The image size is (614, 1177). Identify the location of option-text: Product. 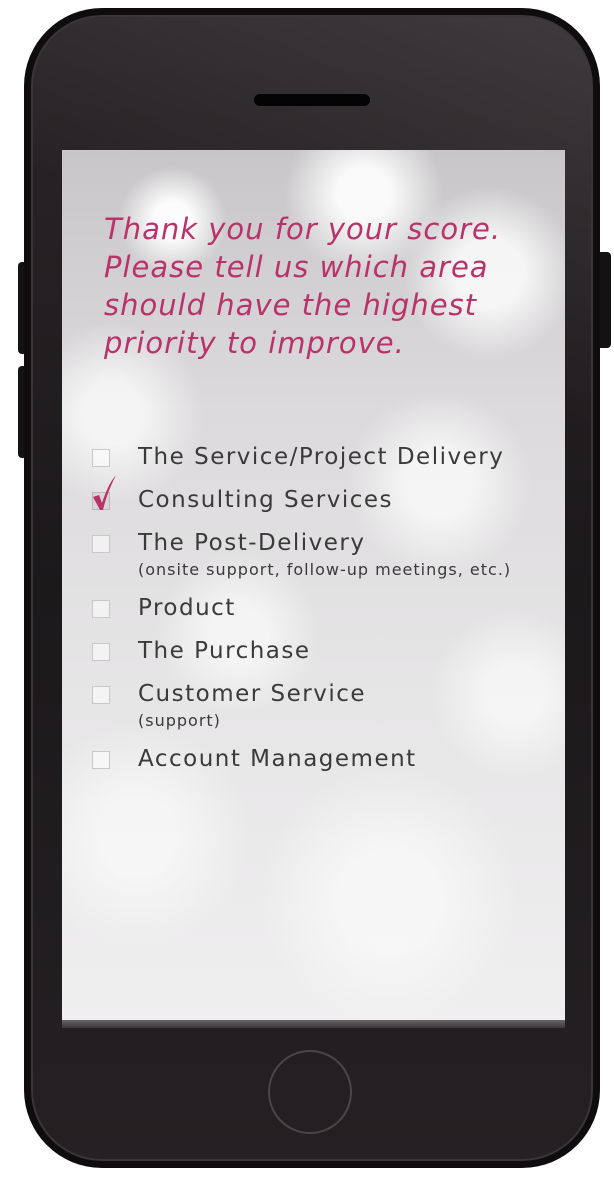
(187, 608).